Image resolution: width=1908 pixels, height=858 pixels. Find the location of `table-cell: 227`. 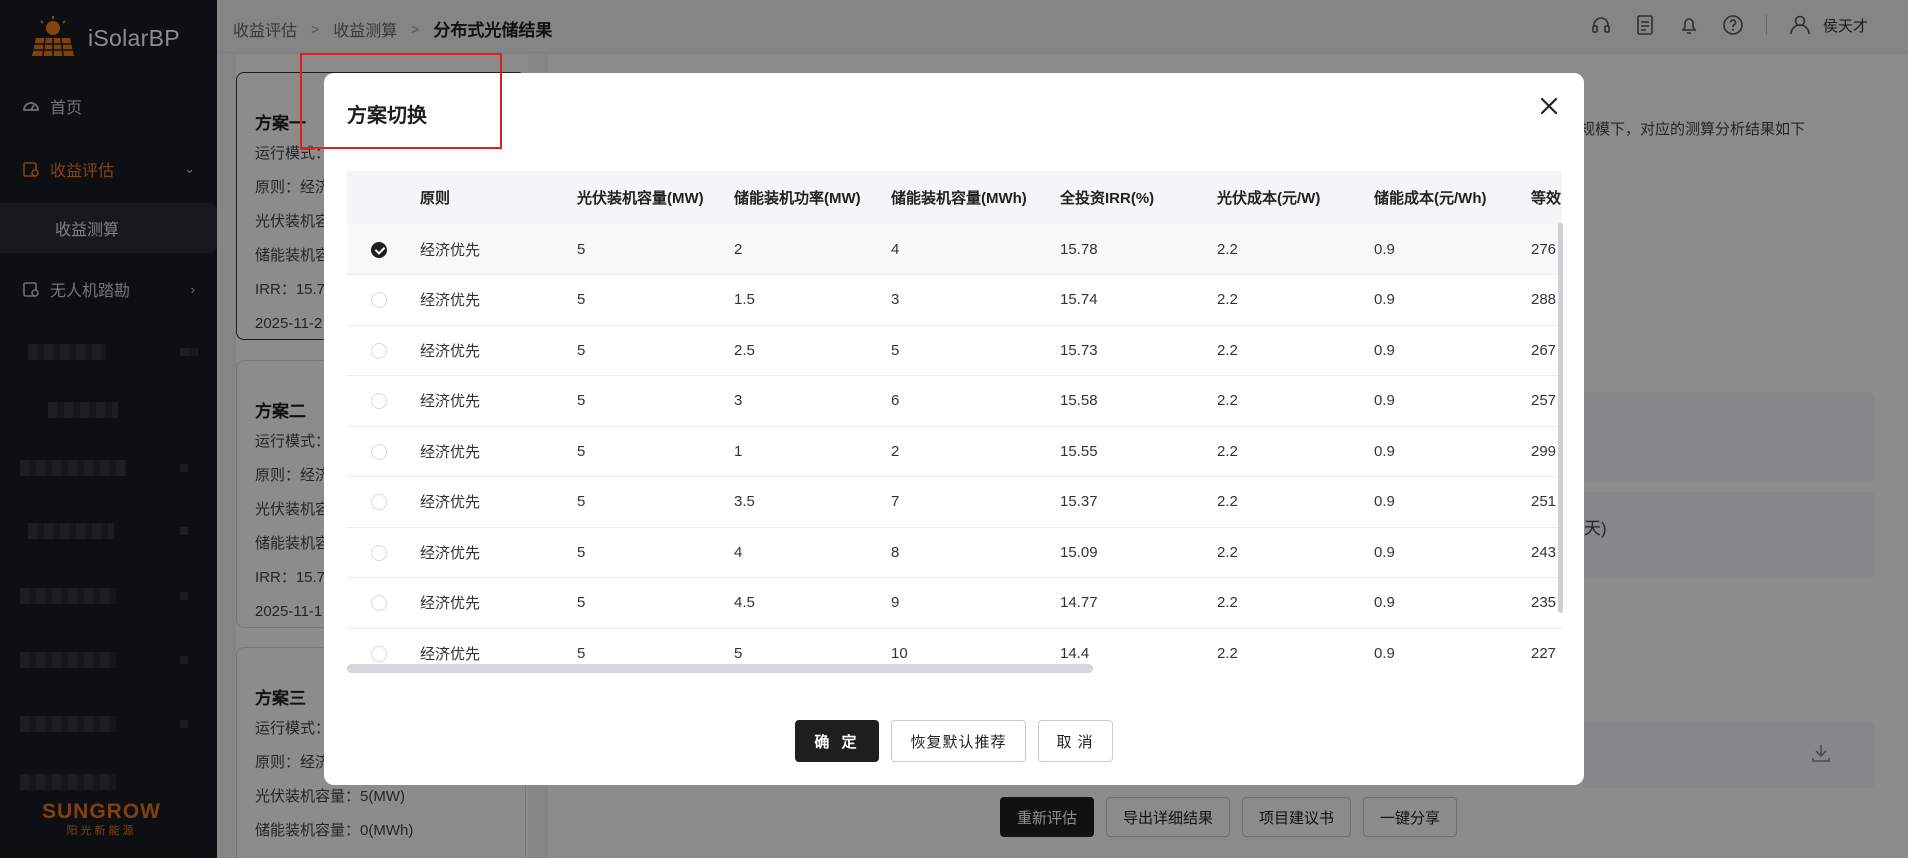

table-cell: 227 is located at coordinates (1544, 653).